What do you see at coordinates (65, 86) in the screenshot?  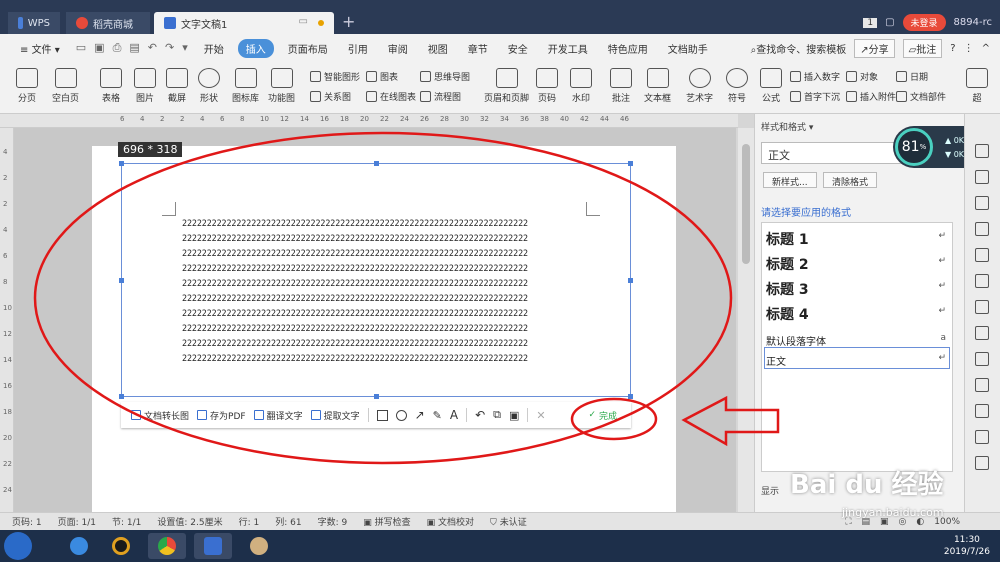 I see `blank-page-button: 空白页` at bounding box center [65, 86].